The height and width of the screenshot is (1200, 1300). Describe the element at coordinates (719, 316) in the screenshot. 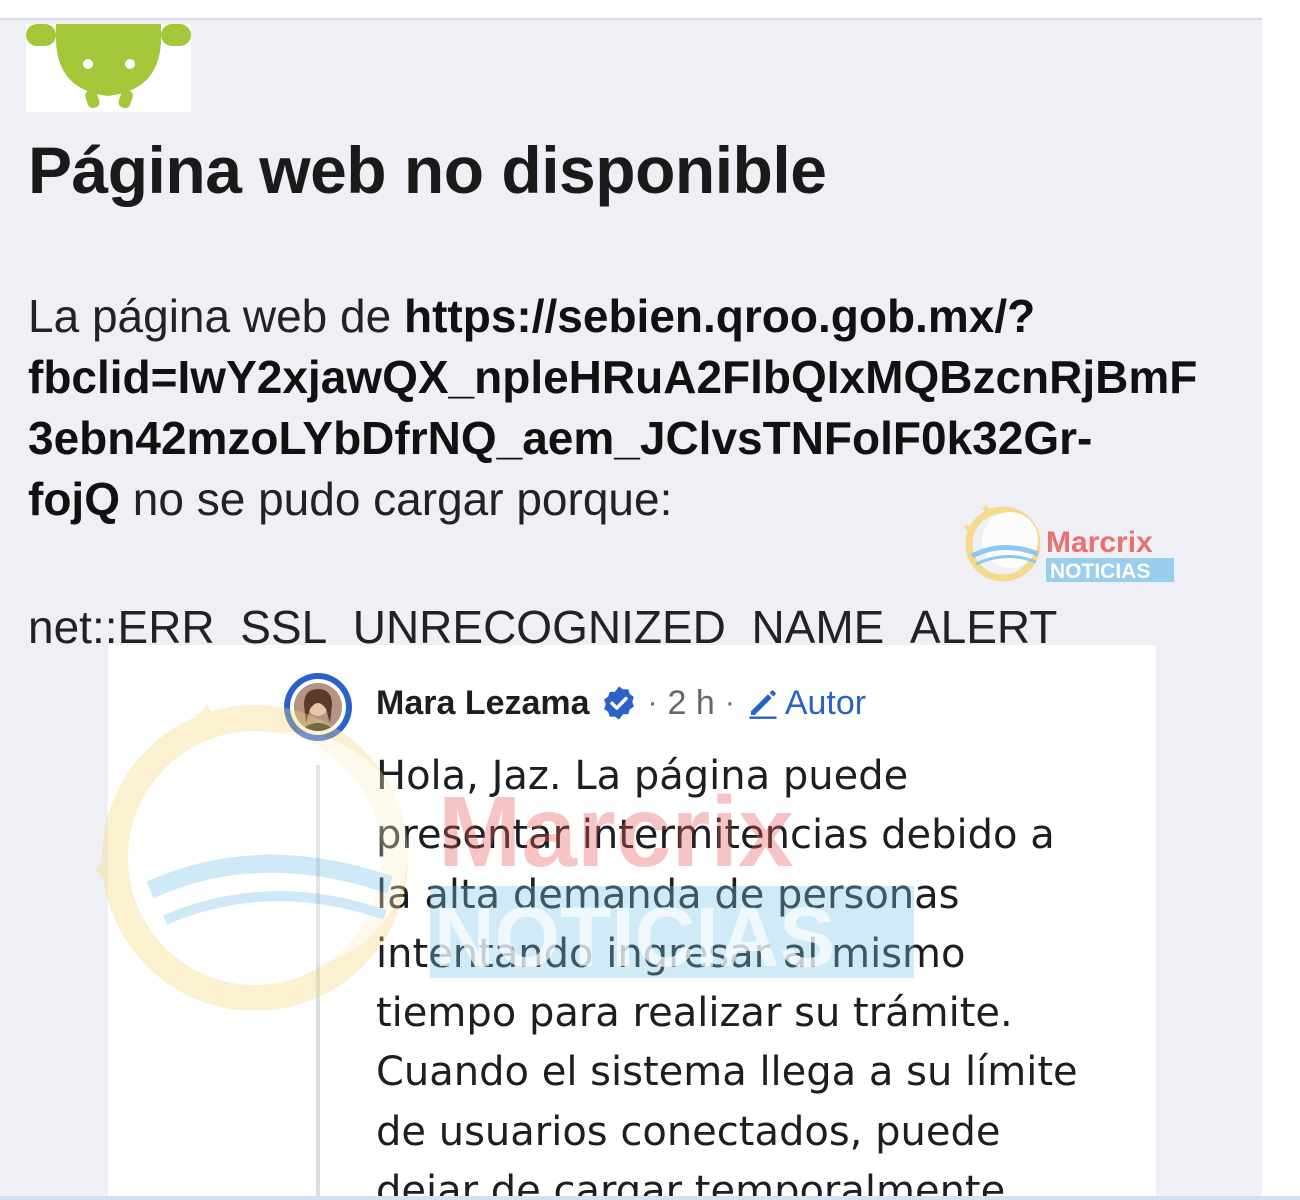

I see `failed-url-part-1: https://sebien.qroo.gob.mx/?` at that location.